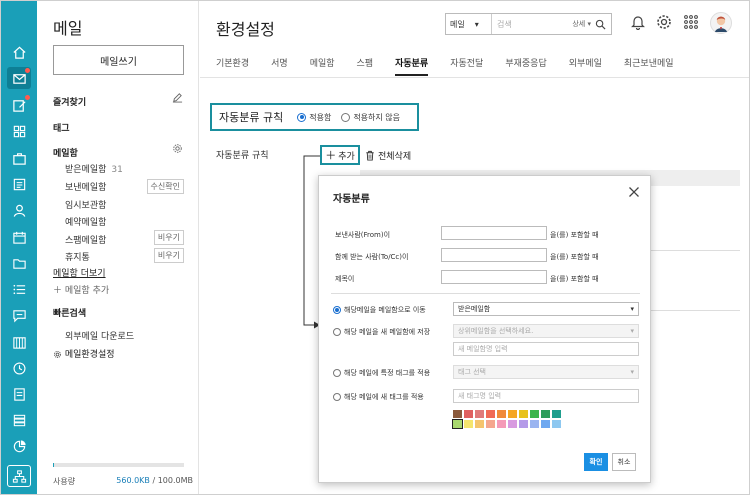  I want to click on search-bar: 메일 ▾ 검색 상세 ▾, so click(528, 24).